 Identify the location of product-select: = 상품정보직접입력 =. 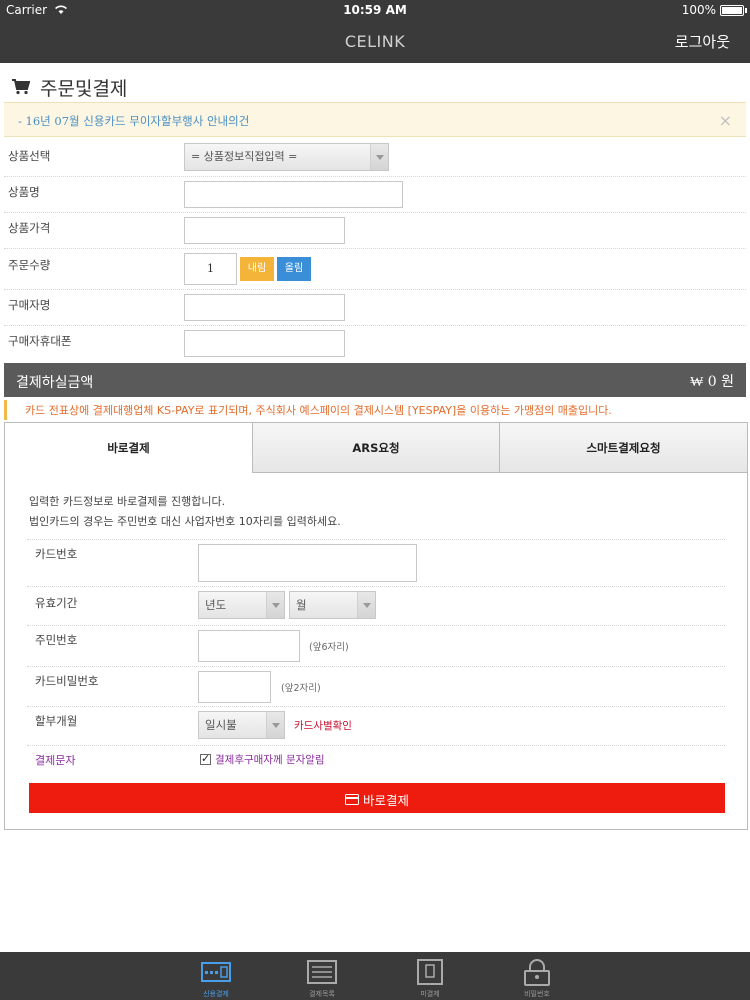
(286, 157).